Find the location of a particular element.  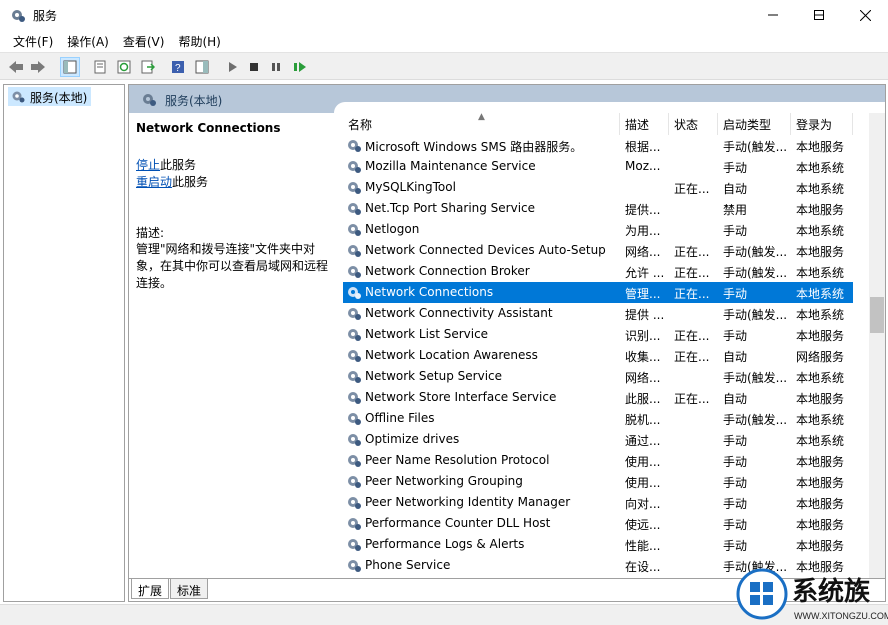

scrollbar-thumb is located at coordinates (877, 315).